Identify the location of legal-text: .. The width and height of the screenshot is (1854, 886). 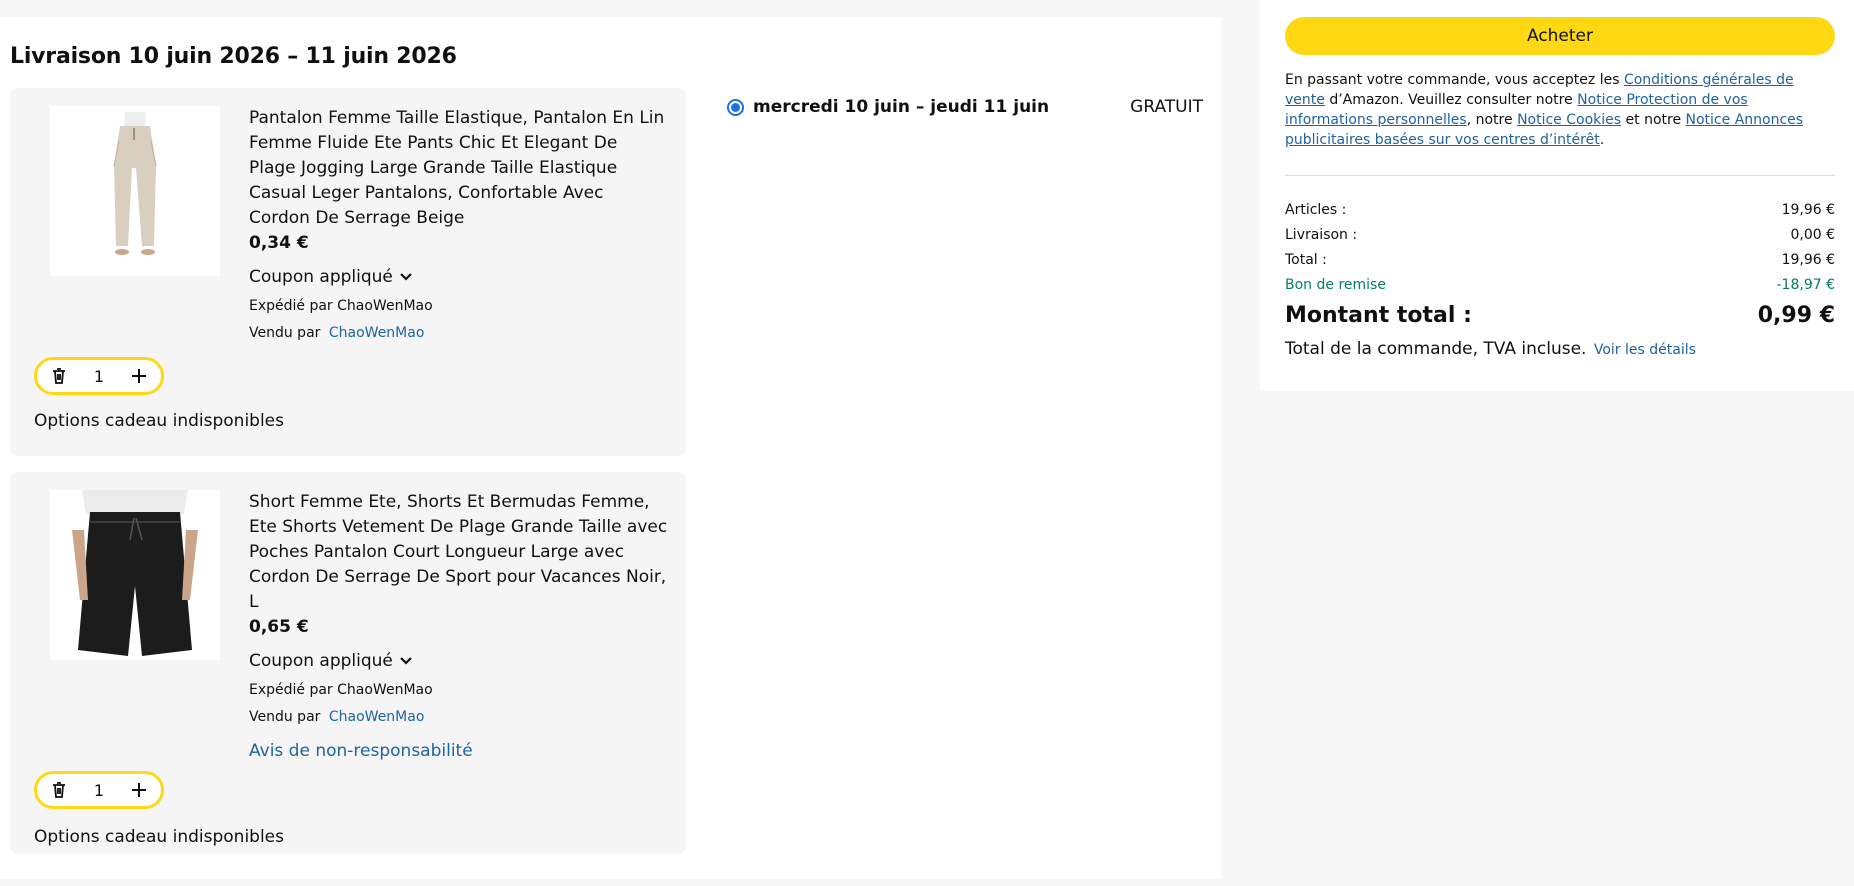
(1602, 140).